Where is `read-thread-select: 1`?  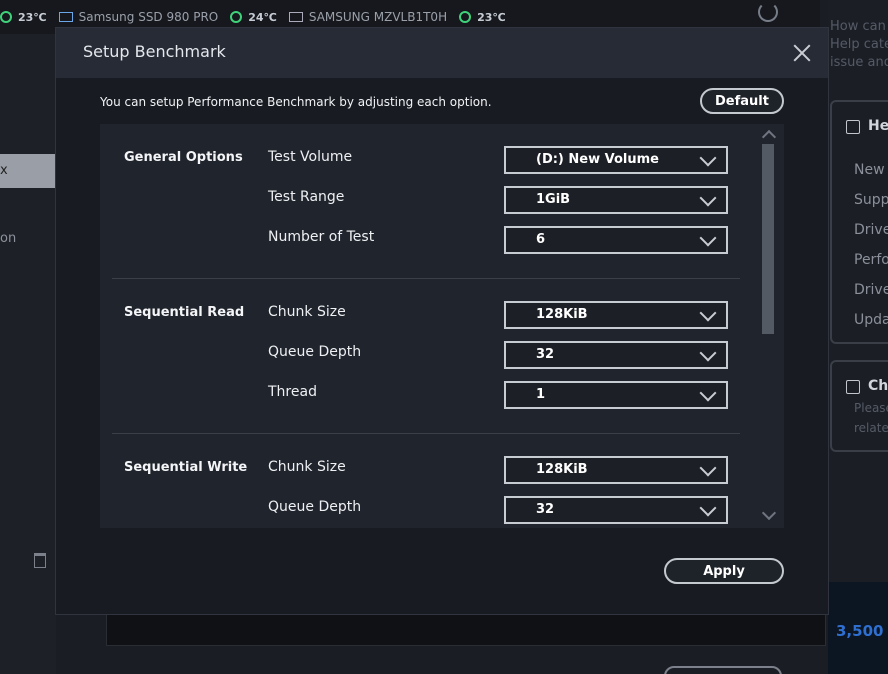 read-thread-select: 1 is located at coordinates (616, 395).